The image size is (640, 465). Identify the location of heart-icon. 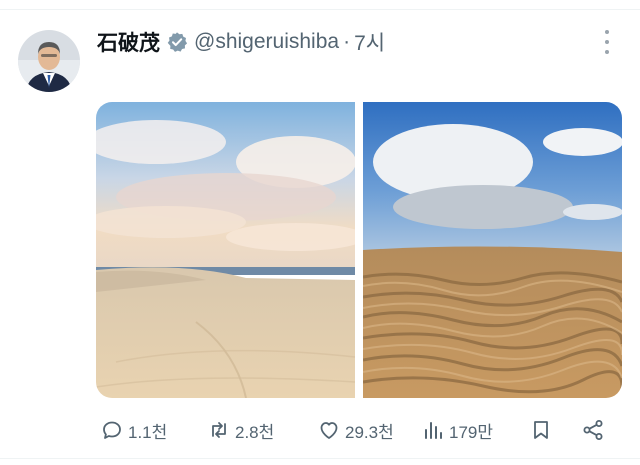
(329, 430).